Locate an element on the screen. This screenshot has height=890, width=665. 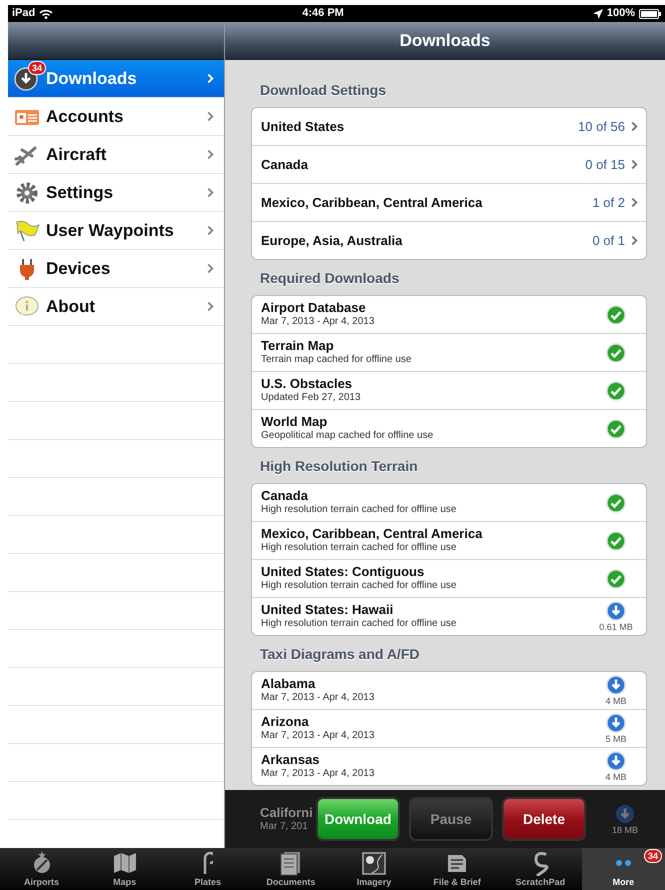
battery-icon is located at coordinates (649, 13).